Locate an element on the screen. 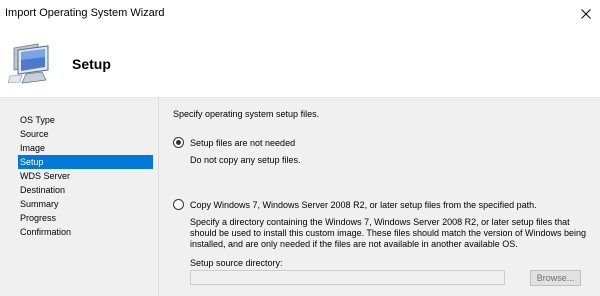  no-setup-files-description: Do not copy any setup files. is located at coordinates (245, 160).